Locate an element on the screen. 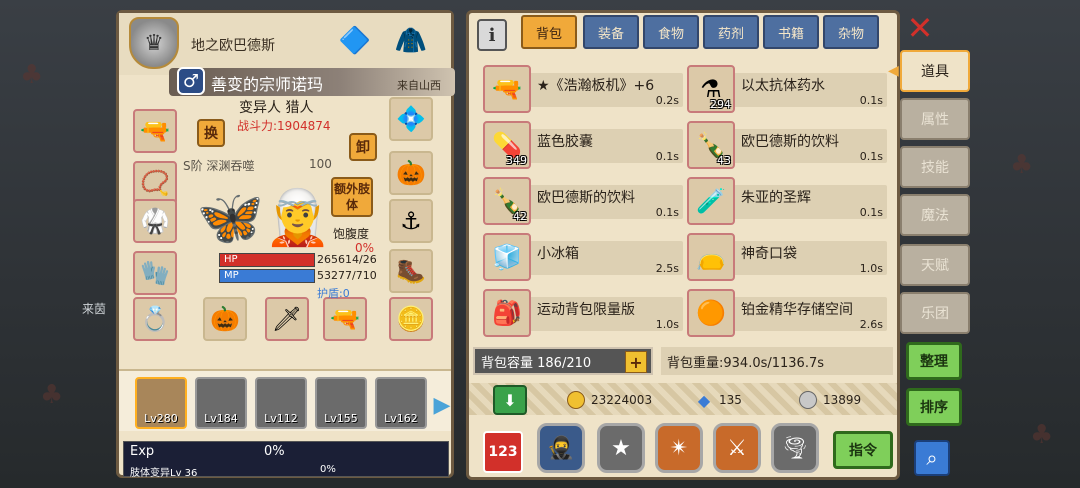 The width and height of the screenshot is (1080, 488). hp-bar: HP is located at coordinates (267, 260).